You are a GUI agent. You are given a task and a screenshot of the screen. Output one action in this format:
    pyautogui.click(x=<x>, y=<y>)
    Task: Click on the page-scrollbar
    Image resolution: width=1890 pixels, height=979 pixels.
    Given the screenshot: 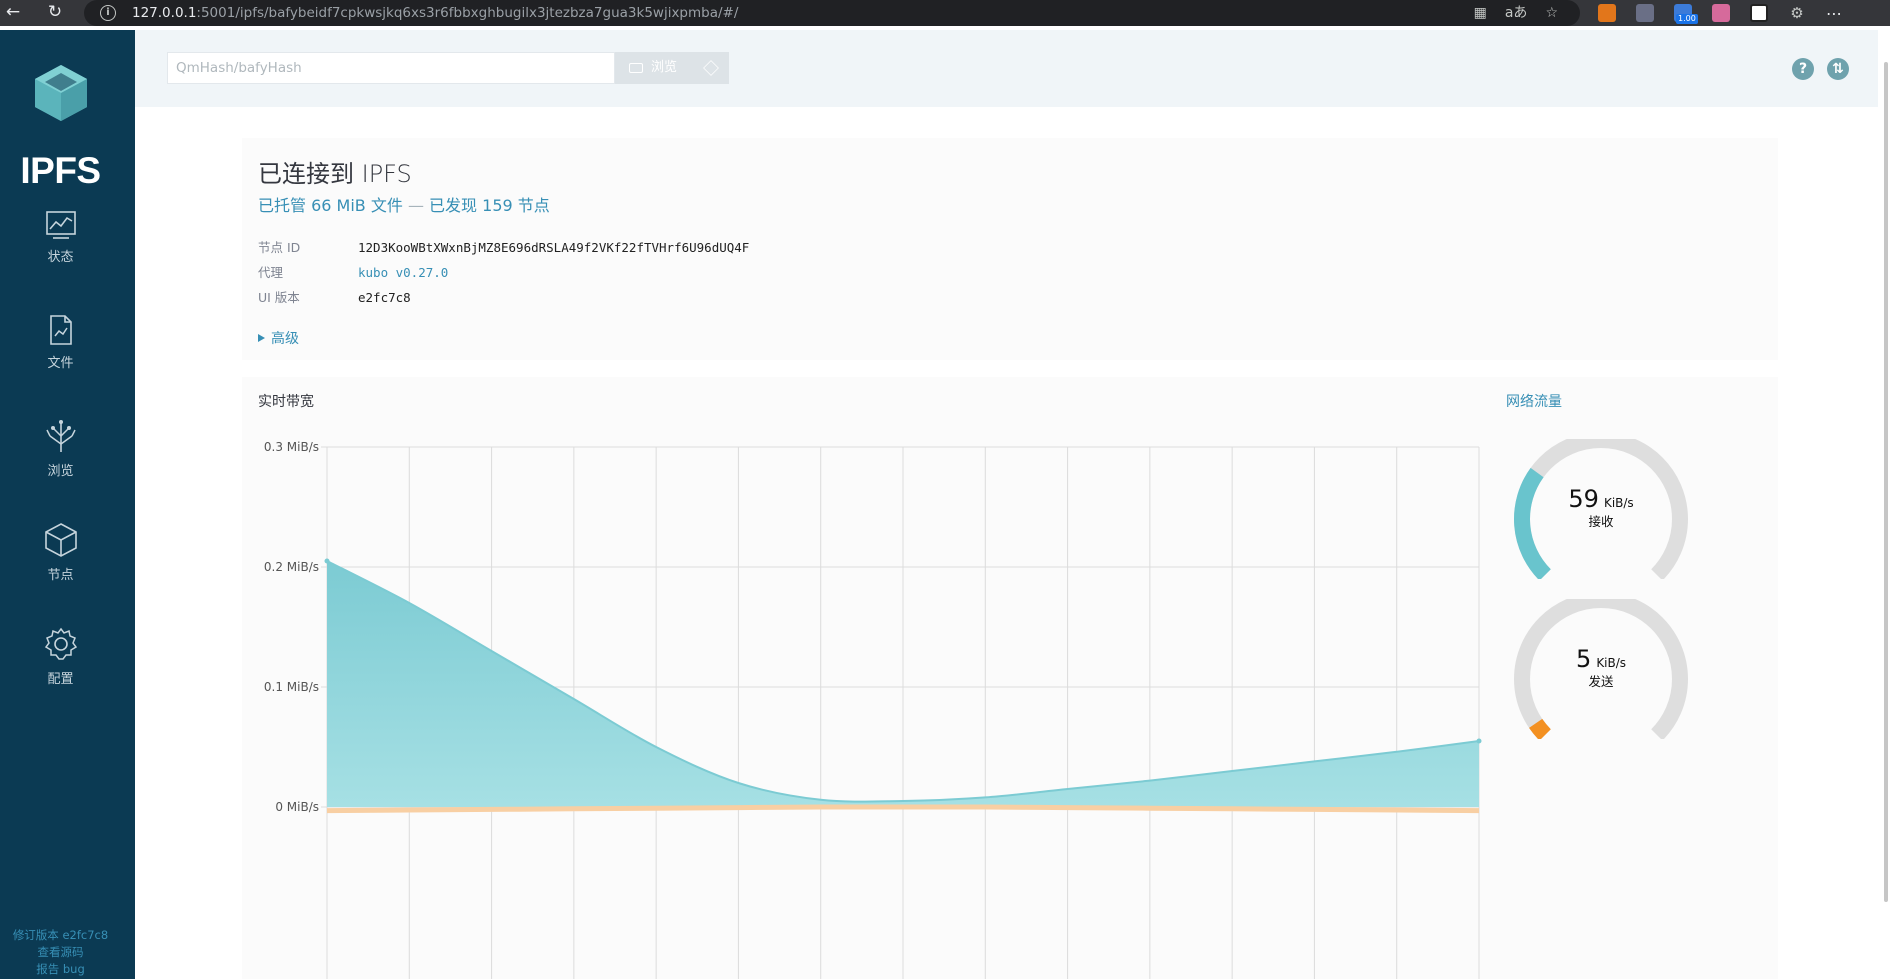 What is the action you would take?
    pyautogui.click(x=1884, y=502)
    